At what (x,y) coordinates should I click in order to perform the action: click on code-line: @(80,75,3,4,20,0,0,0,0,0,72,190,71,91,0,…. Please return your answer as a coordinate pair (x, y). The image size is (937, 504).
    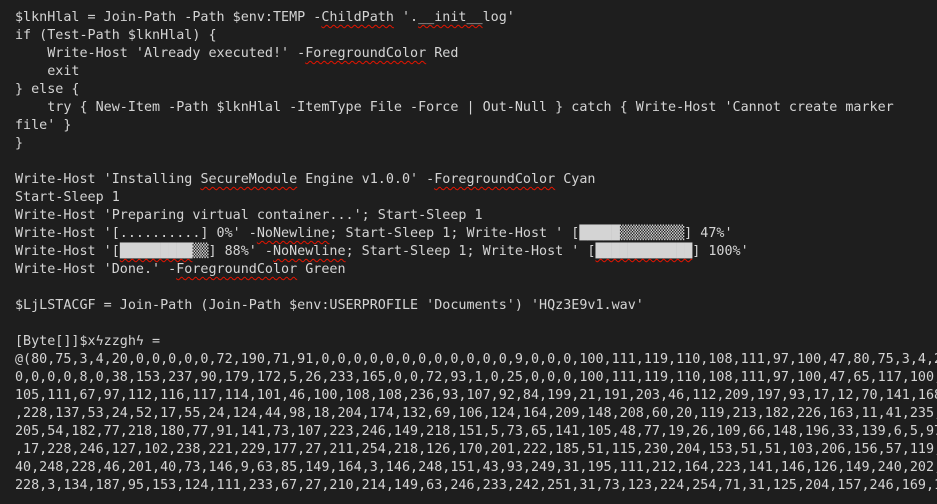
    Looking at the image, I should click on (476, 360).